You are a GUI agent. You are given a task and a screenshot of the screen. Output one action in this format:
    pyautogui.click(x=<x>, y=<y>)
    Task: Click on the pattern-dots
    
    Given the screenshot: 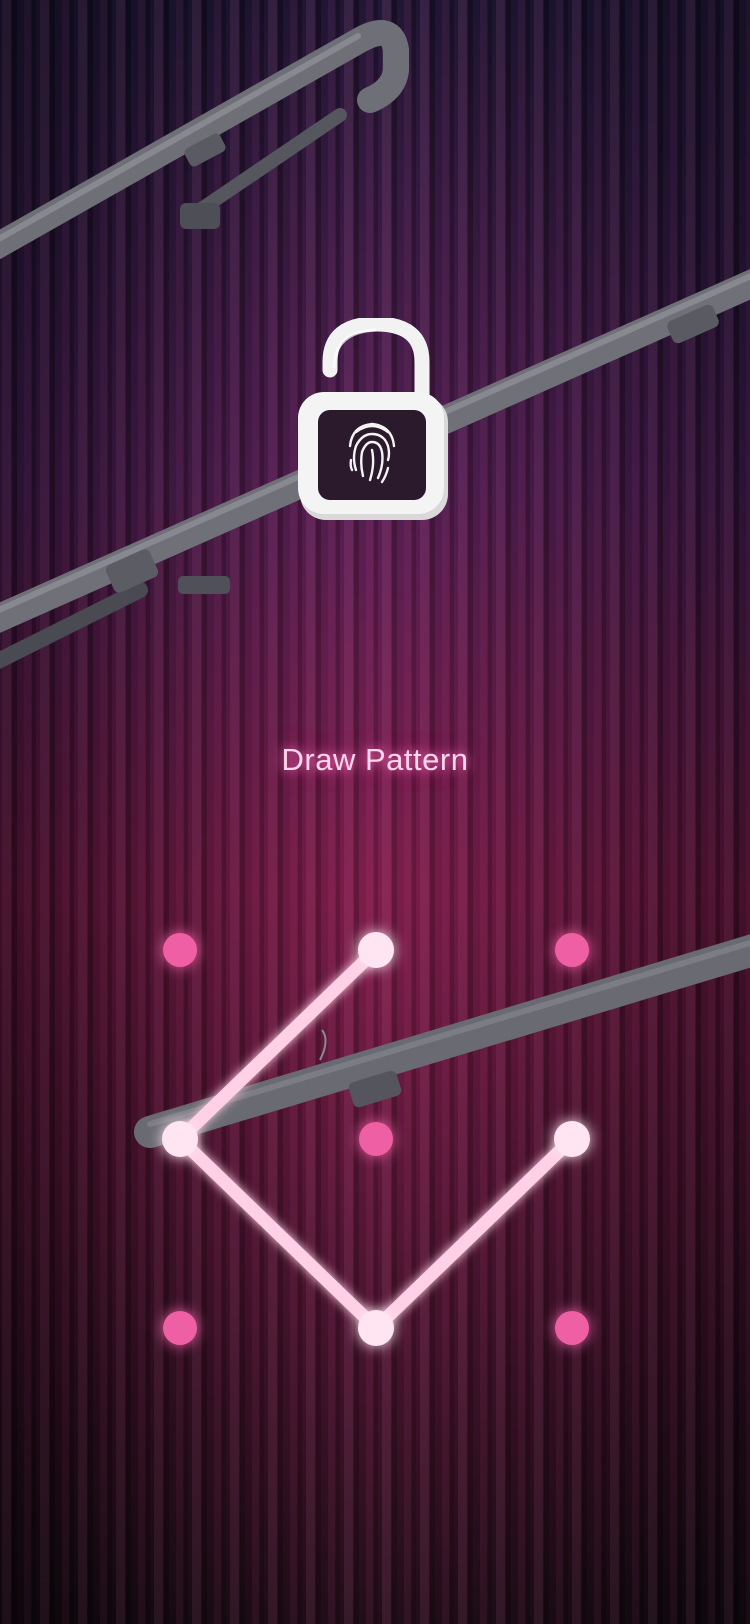 What is the action you would take?
    pyautogui.click(x=376, y=1139)
    